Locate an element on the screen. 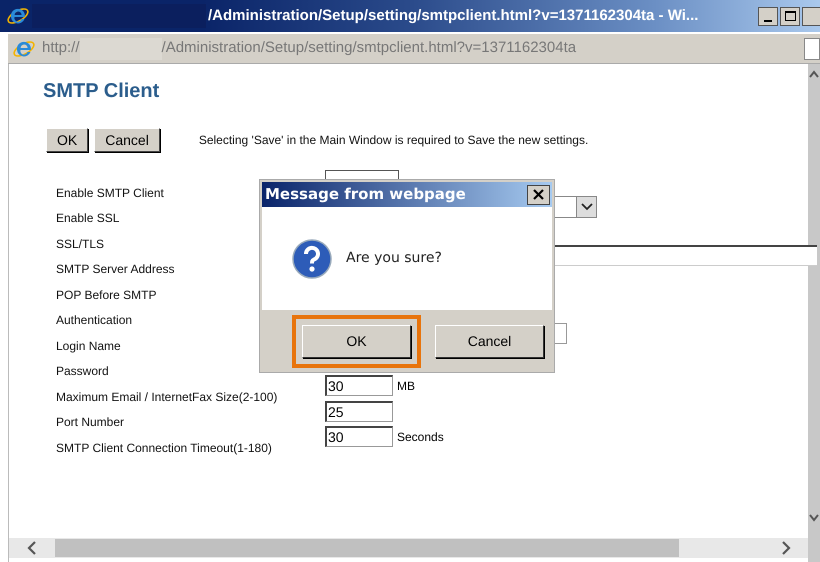 Image resolution: width=820 pixels, height=562 pixels. question-icon is located at coordinates (312, 258).